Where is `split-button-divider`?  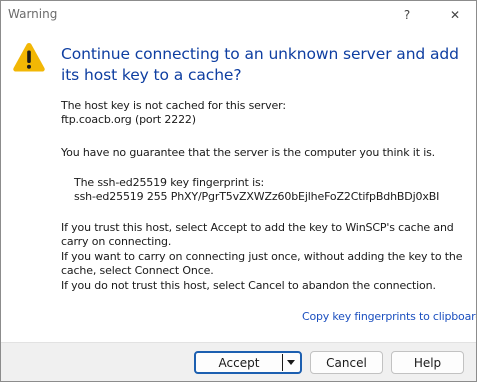 split-button-divider is located at coordinates (282, 362).